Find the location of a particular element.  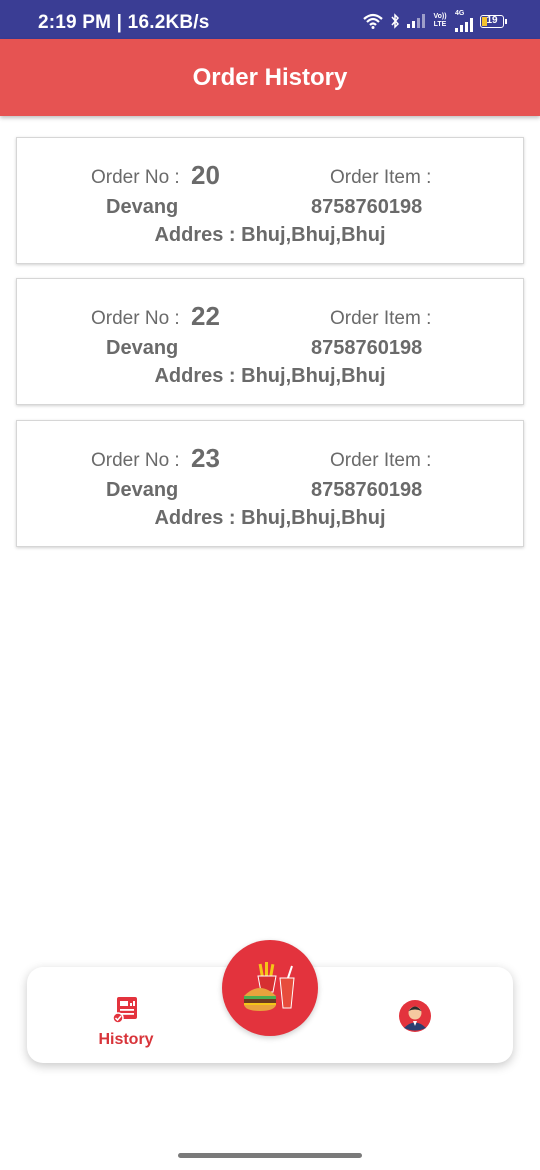

wifi-icon is located at coordinates (373, 21).